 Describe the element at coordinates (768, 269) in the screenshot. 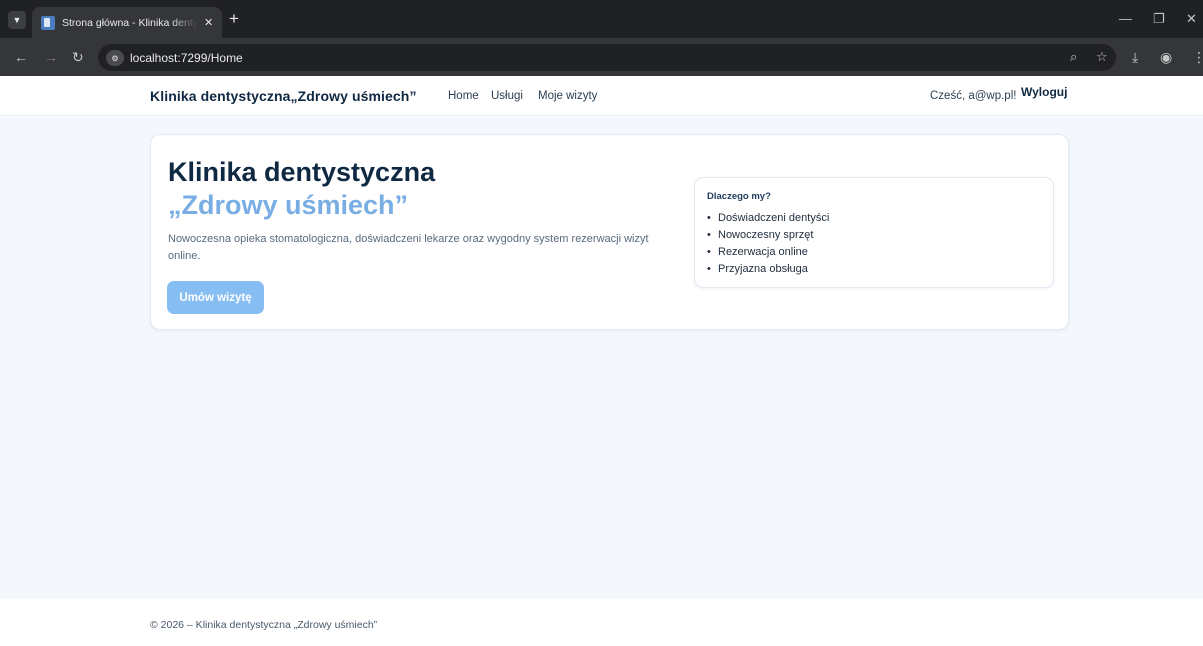

I see `list-item: Przyjazna obsługa` at that location.